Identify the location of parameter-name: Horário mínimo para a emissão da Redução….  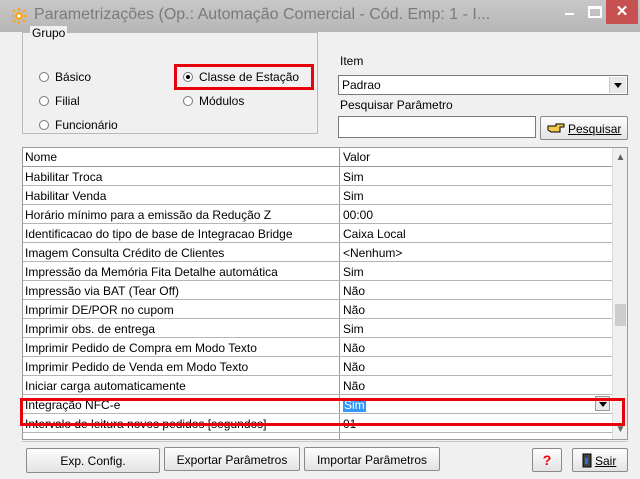
(148, 215).